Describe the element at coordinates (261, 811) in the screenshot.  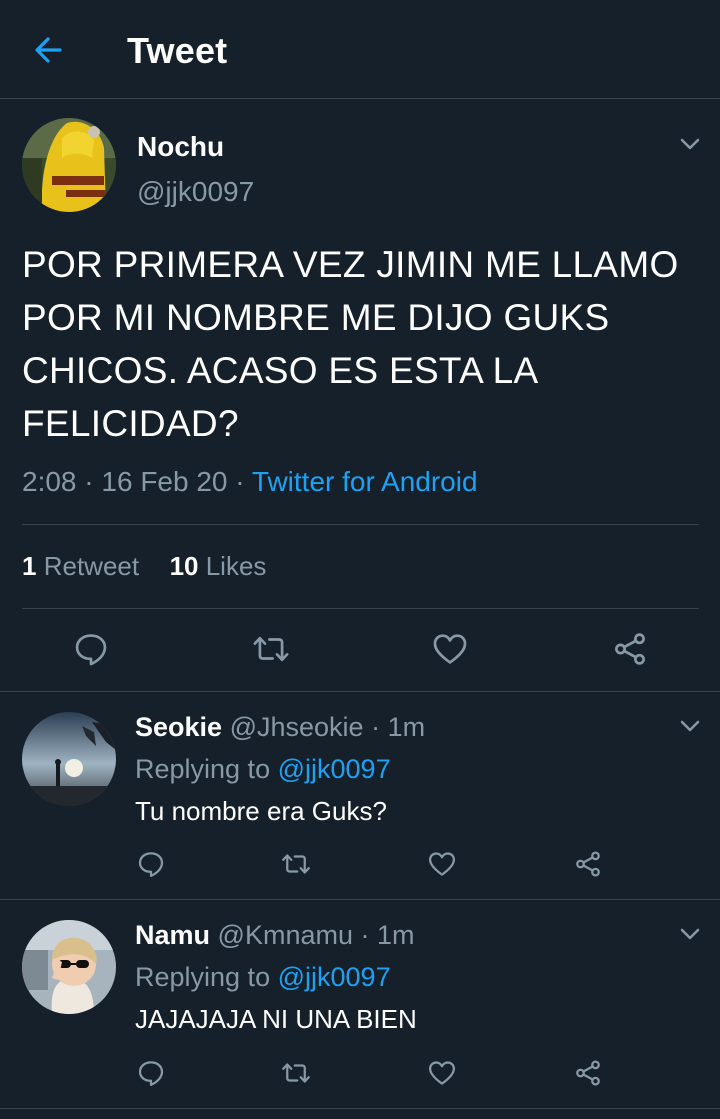
I see `reply-text: Tu nombre era Guks?` at that location.